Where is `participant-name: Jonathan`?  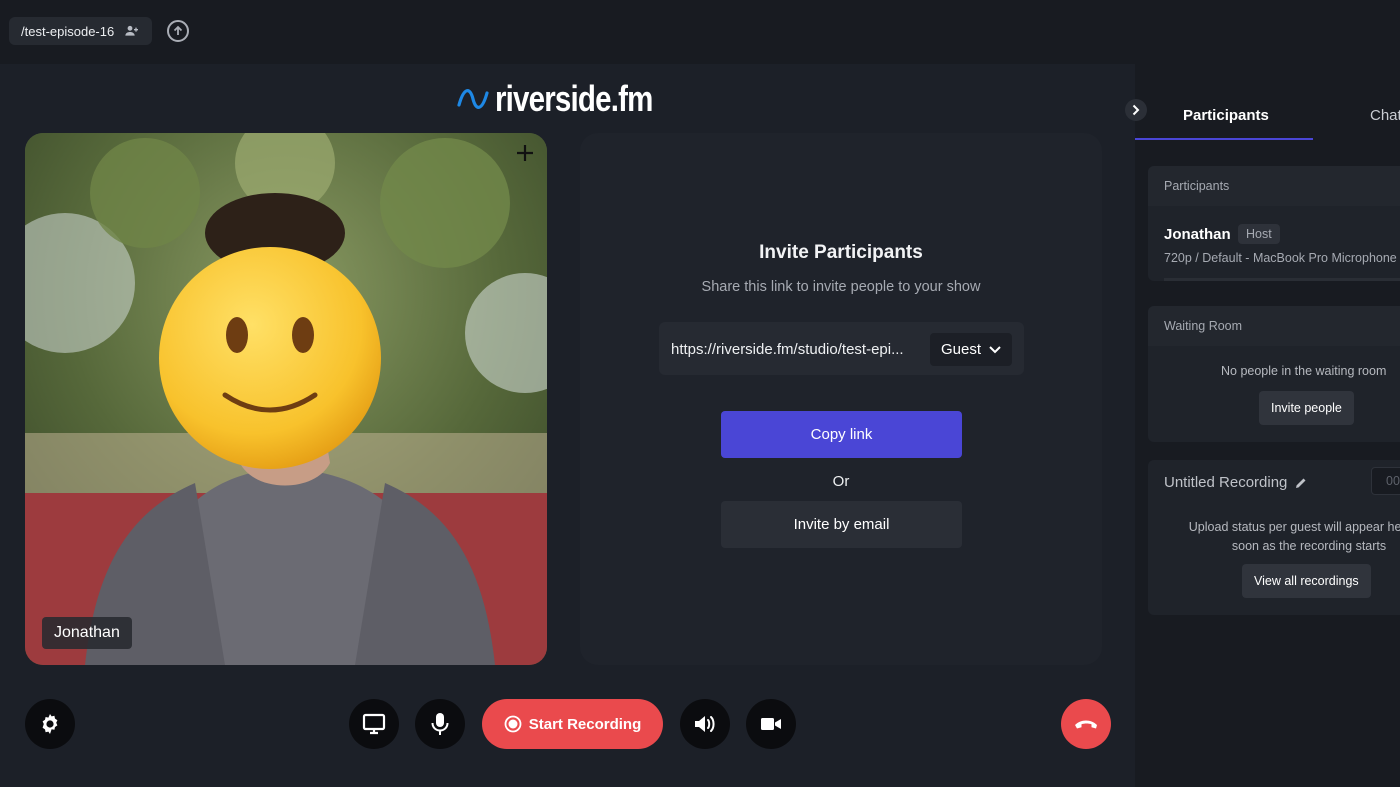
participant-name: Jonathan is located at coordinates (1197, 234).